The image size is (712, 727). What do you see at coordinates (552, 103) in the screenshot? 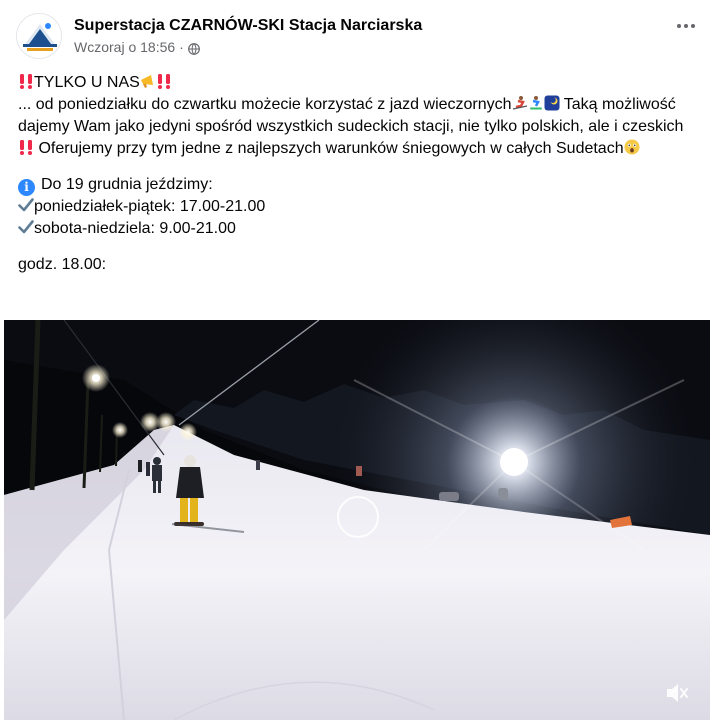
I see `night-icon` at bounding box center [552, 103].